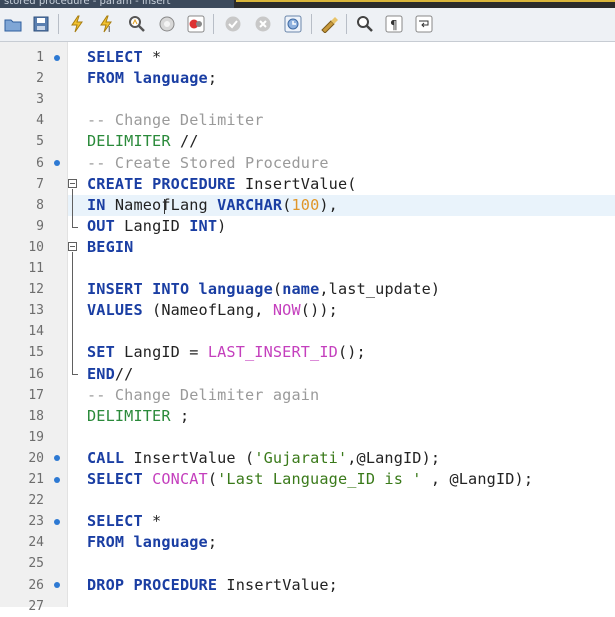 The height and width of the screenshot is (617, 615). I want to click on code-line: DELIMITER ;, so click(138, 416).